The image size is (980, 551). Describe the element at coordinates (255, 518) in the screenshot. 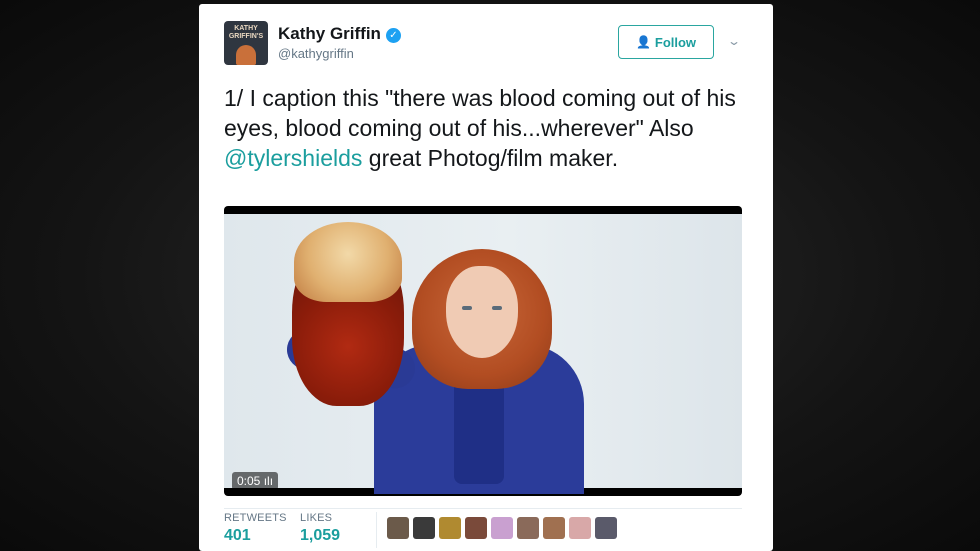

I see `retweets-label: RETWEETS` at that location.